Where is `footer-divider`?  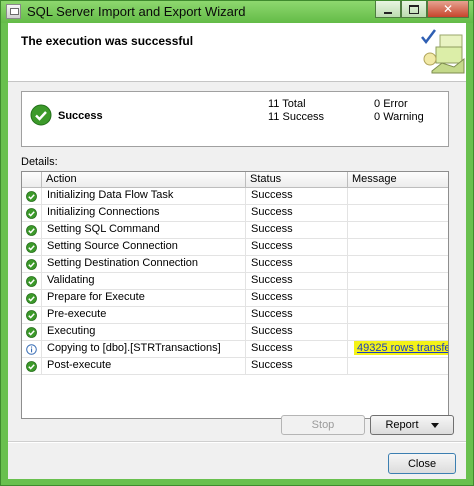 footer-divider is located at coordinates (237, 442).